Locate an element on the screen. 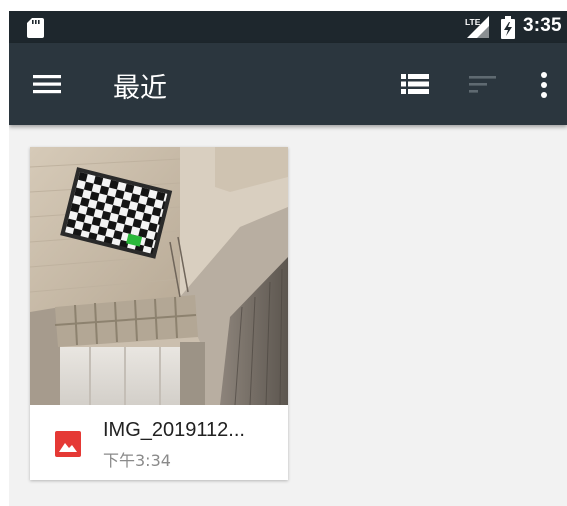  status-bar: LTE 3:35 is located at coordinates (288, 27).